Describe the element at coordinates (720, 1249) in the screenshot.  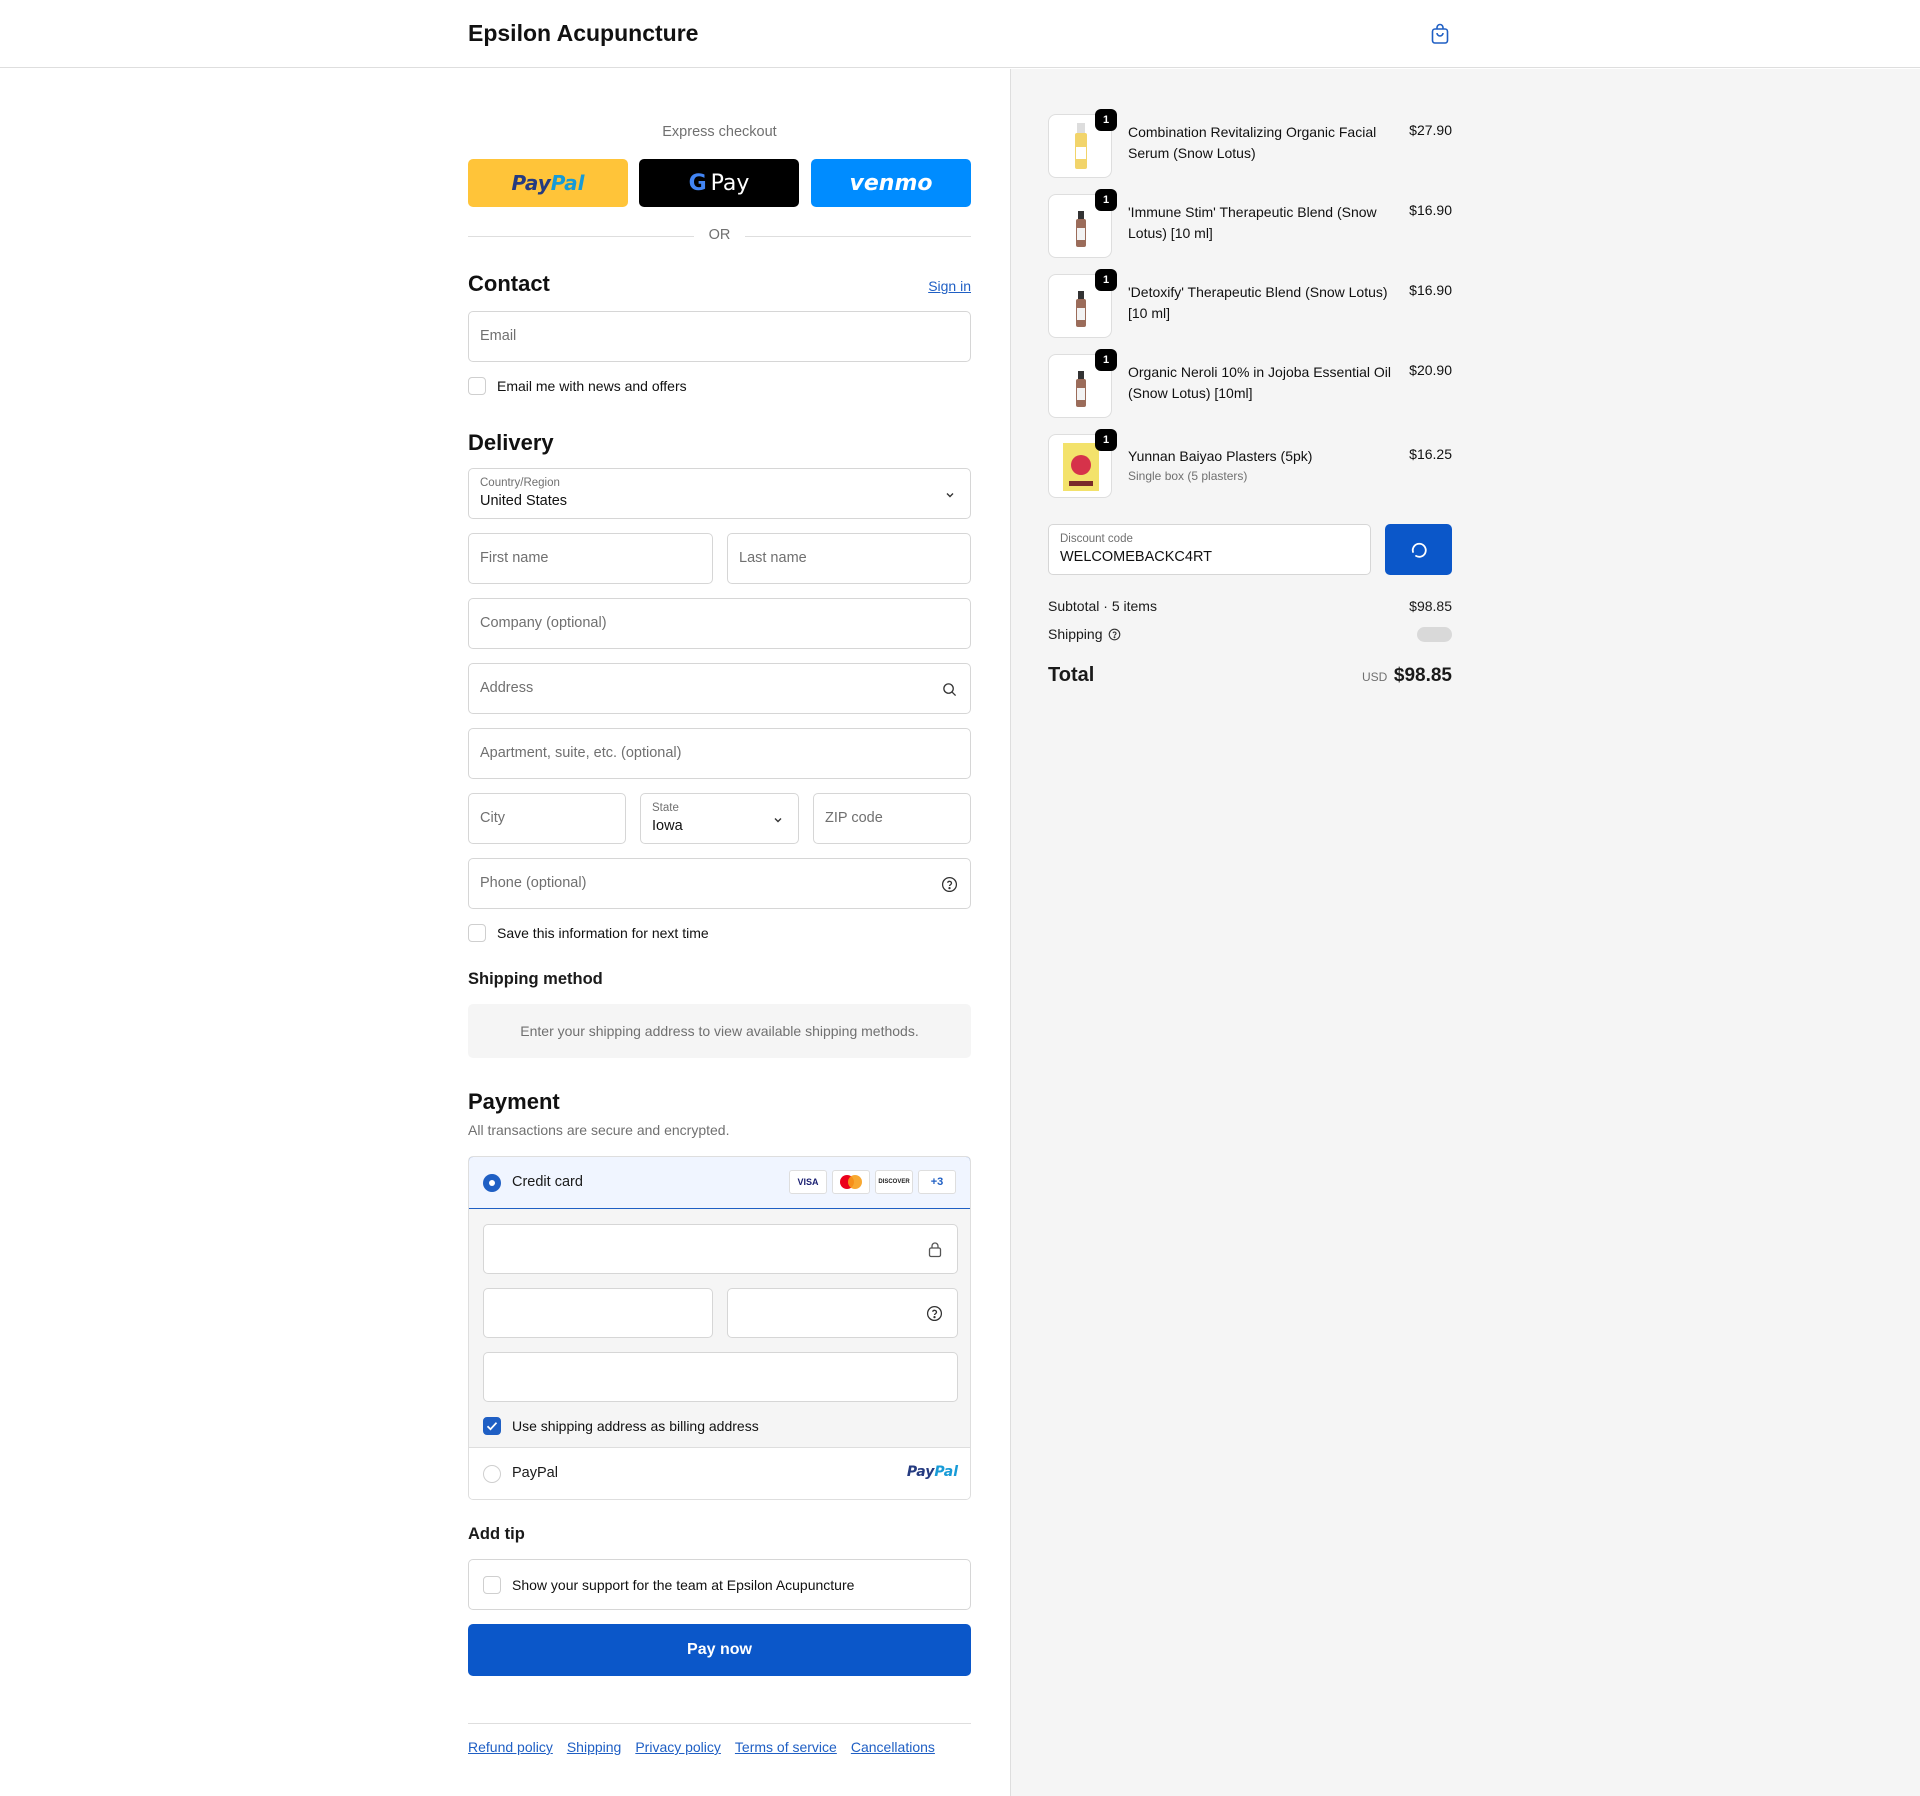
I see `card-number-field` at that location.